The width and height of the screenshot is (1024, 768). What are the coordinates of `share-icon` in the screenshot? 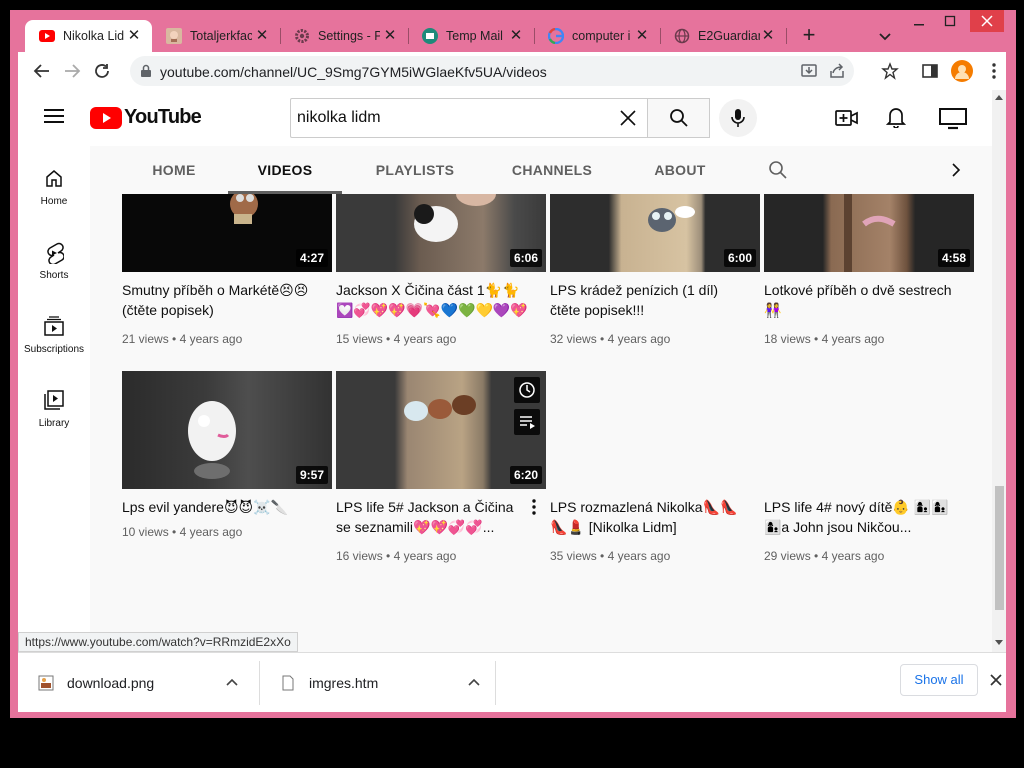 It's located at (837, 71).